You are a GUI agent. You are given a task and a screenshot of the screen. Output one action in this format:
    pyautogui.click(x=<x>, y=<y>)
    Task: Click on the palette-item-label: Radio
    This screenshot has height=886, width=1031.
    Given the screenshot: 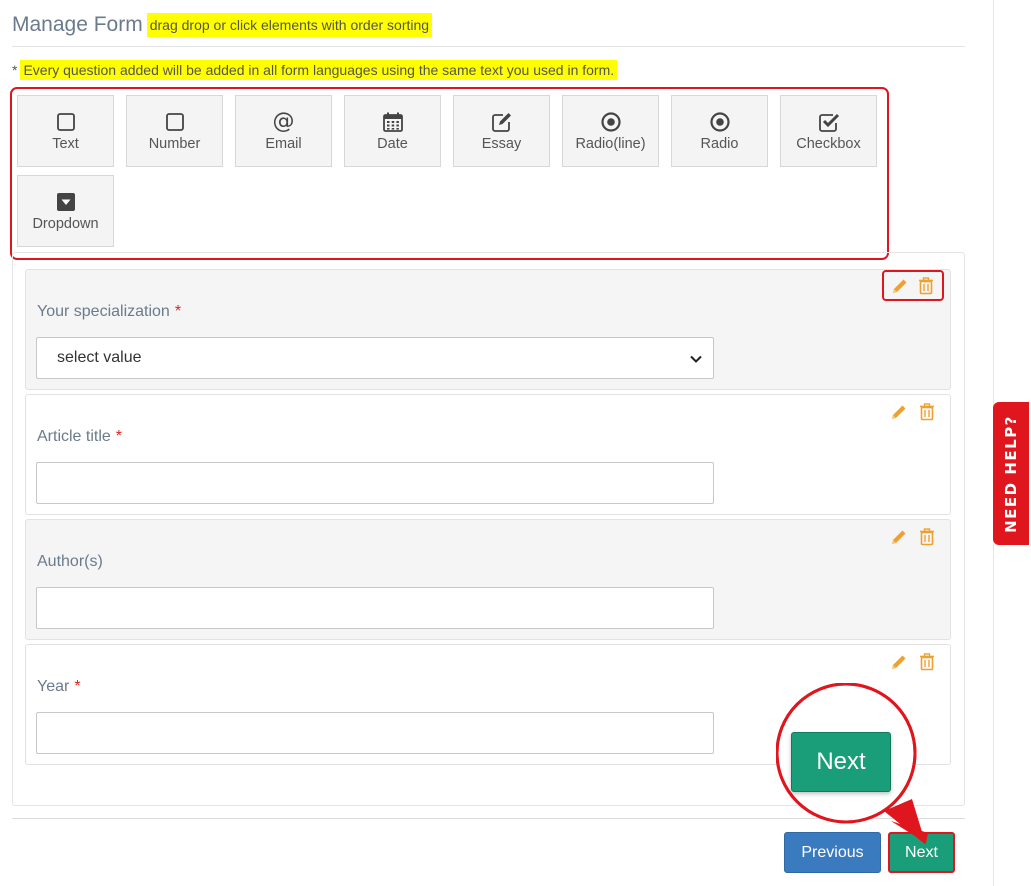 What is the action you would take?
    pyautogui.click(x=719, y=143)
    